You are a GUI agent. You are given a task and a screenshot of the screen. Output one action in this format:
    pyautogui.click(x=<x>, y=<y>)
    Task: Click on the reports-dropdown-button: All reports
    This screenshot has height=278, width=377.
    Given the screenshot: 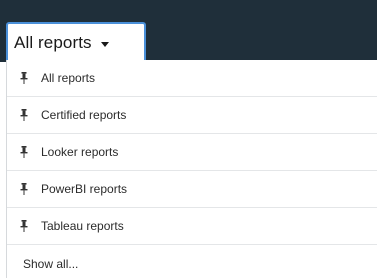 What is the action you would take?
    pyautogui.click(x=76, y=42)
    